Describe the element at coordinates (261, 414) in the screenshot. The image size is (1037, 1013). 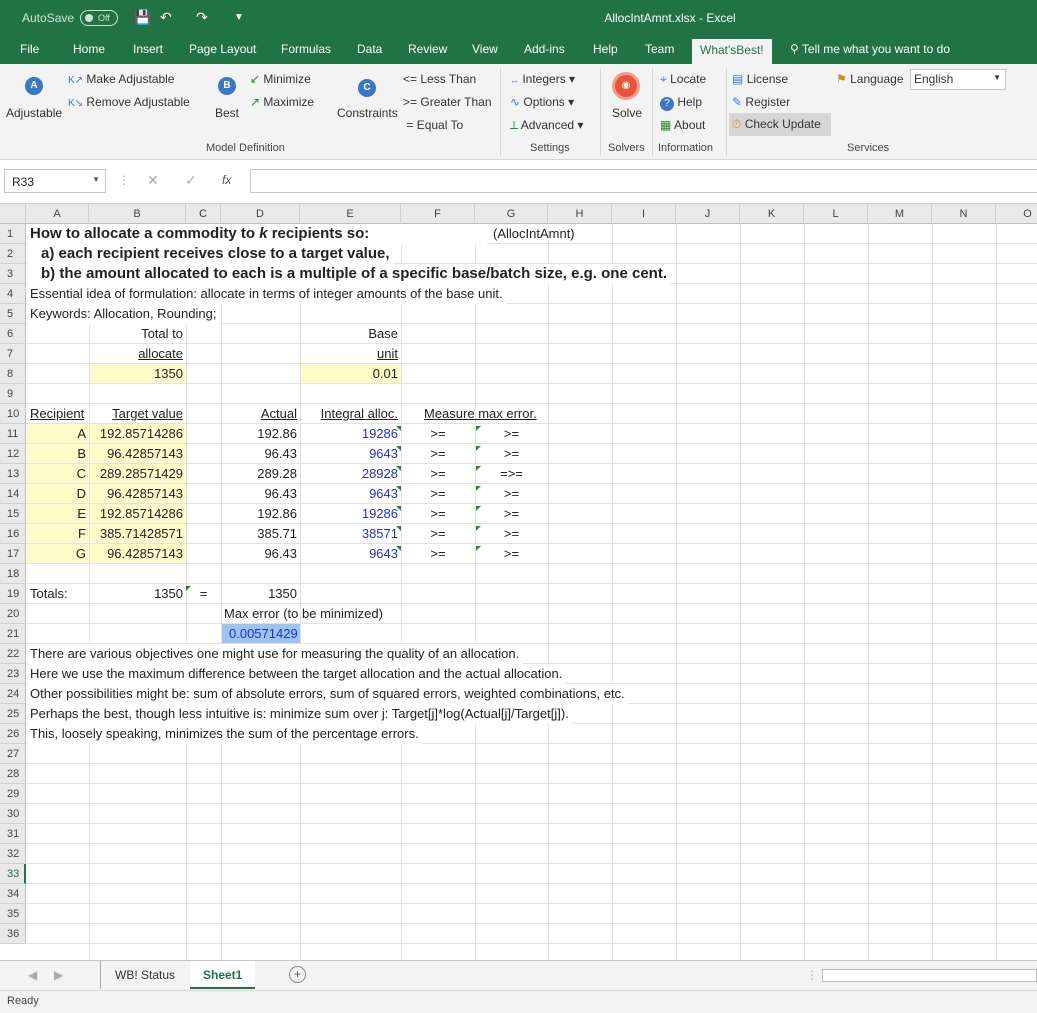
I see `actual-header: Actual` at that location.